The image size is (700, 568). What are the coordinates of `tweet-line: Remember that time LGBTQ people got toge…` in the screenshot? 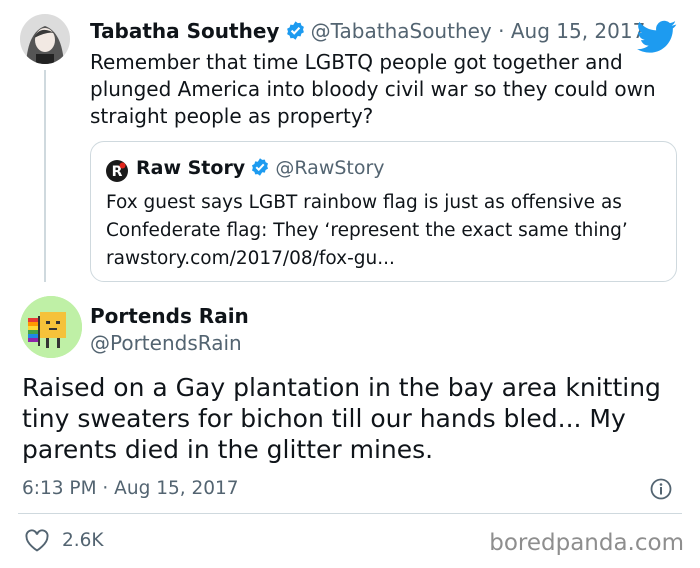 It's located at (356, 62).